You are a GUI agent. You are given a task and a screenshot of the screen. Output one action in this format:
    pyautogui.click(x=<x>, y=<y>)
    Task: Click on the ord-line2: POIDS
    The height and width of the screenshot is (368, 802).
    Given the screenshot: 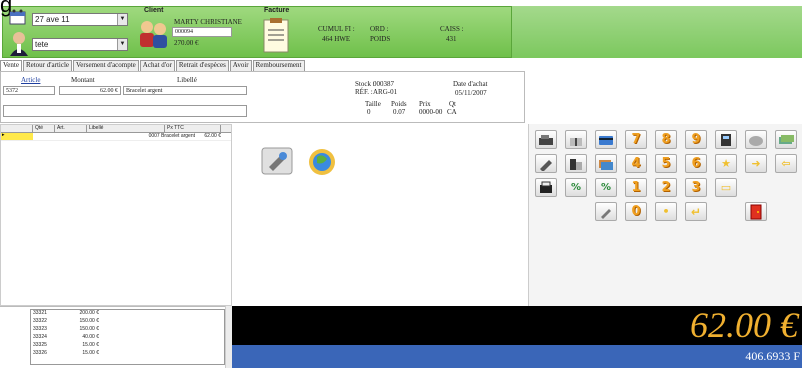 What is the action you would take?
    pyautogui.click(x=380, y=39)
    